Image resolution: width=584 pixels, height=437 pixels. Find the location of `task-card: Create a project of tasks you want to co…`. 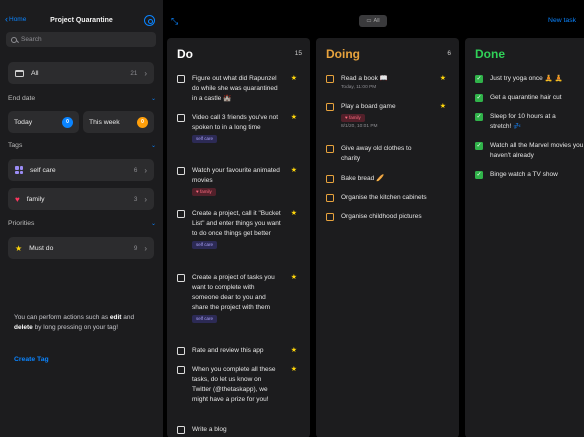

task-card: Create a project of tasks you want to co… is located at coordinates (237, 298).